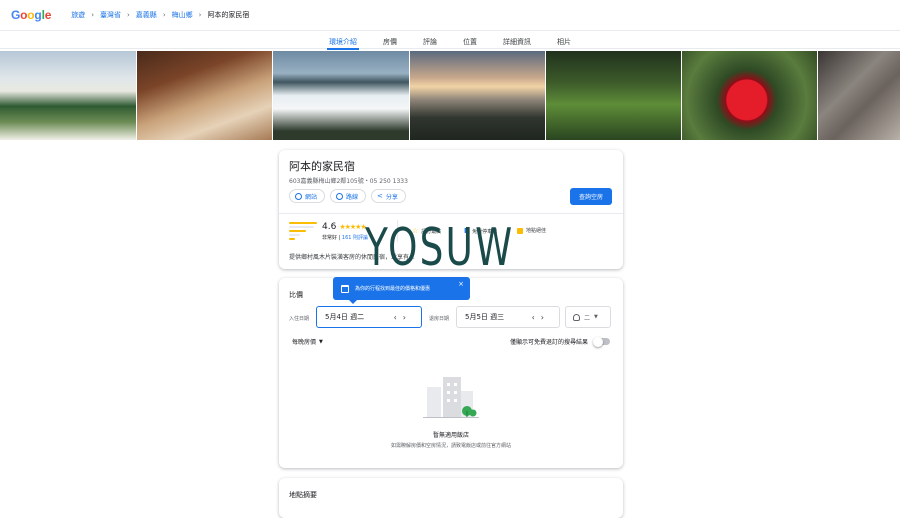  Describe the element at coordinates (451, 397) in the screenshot. I see `empty-hotel-illustration` at that location.